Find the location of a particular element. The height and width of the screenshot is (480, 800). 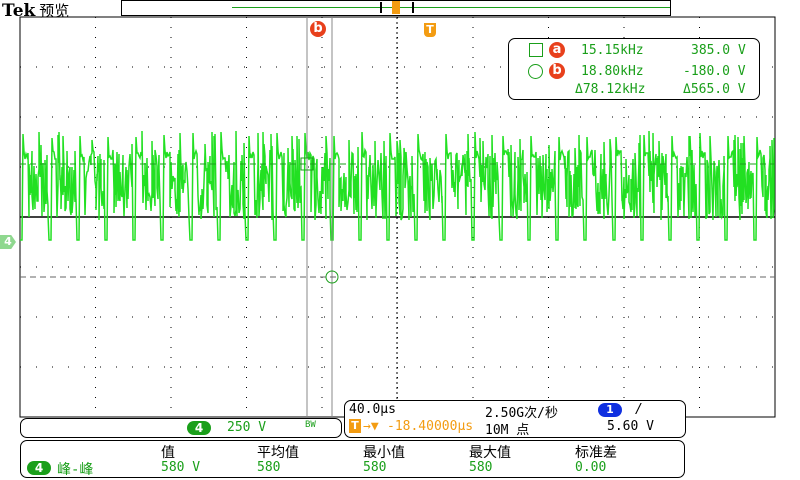

trigger-slope-icon: / is located at coordinates (639, 409).